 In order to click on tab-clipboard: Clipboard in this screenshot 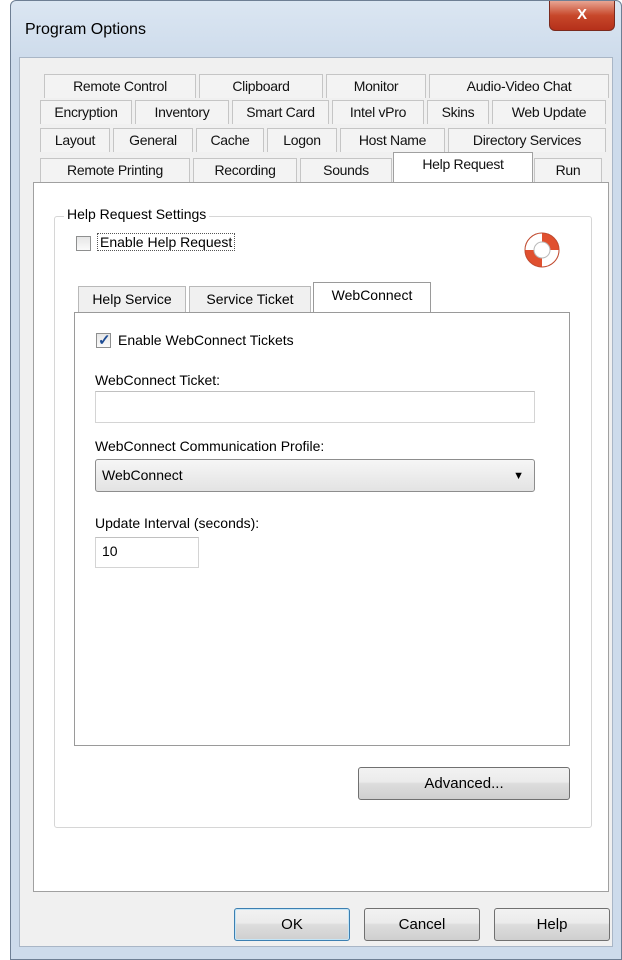, I will do `click(261, 86)`.